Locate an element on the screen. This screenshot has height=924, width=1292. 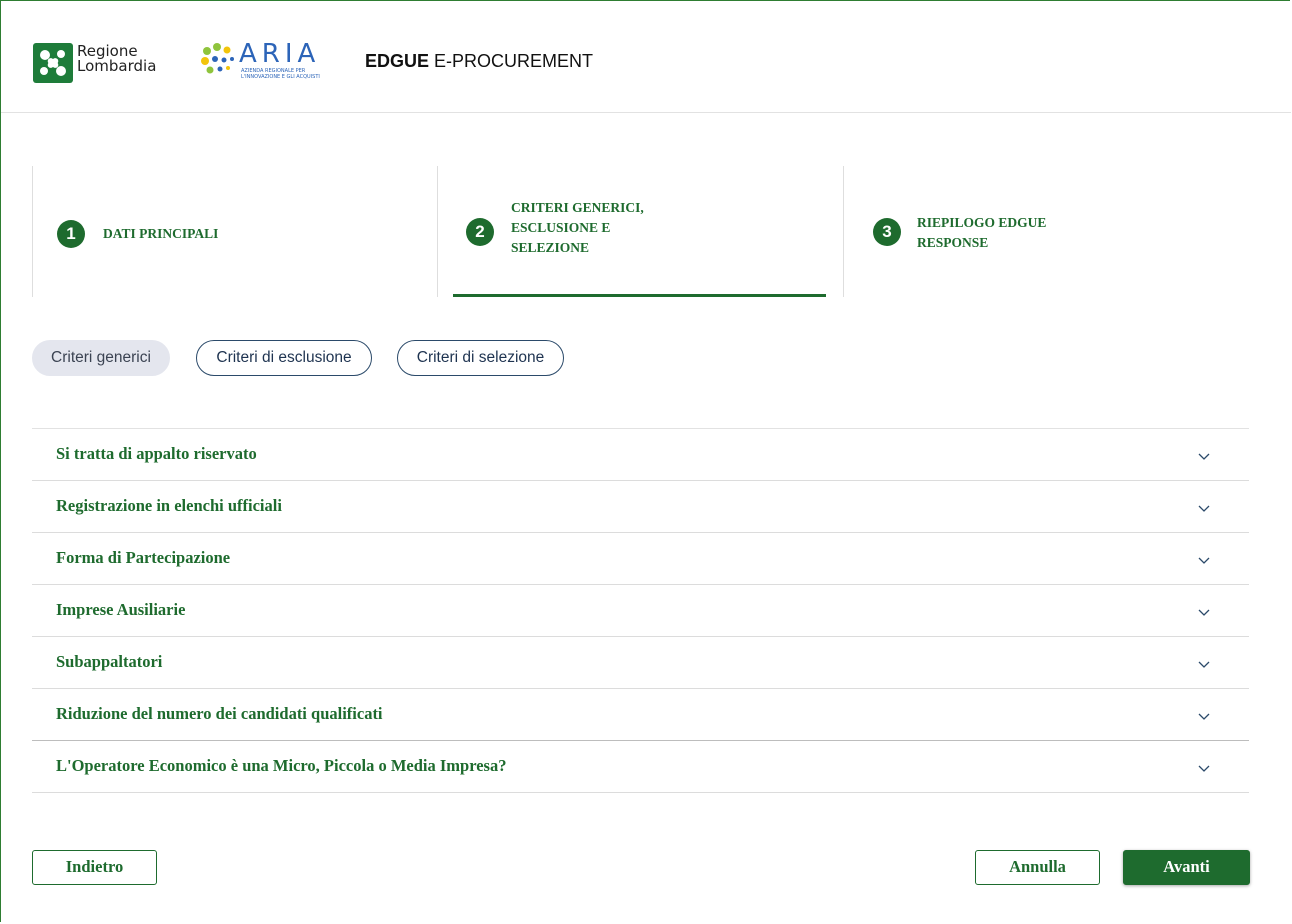
active-step-indicator is located at coordinates (639, 295).